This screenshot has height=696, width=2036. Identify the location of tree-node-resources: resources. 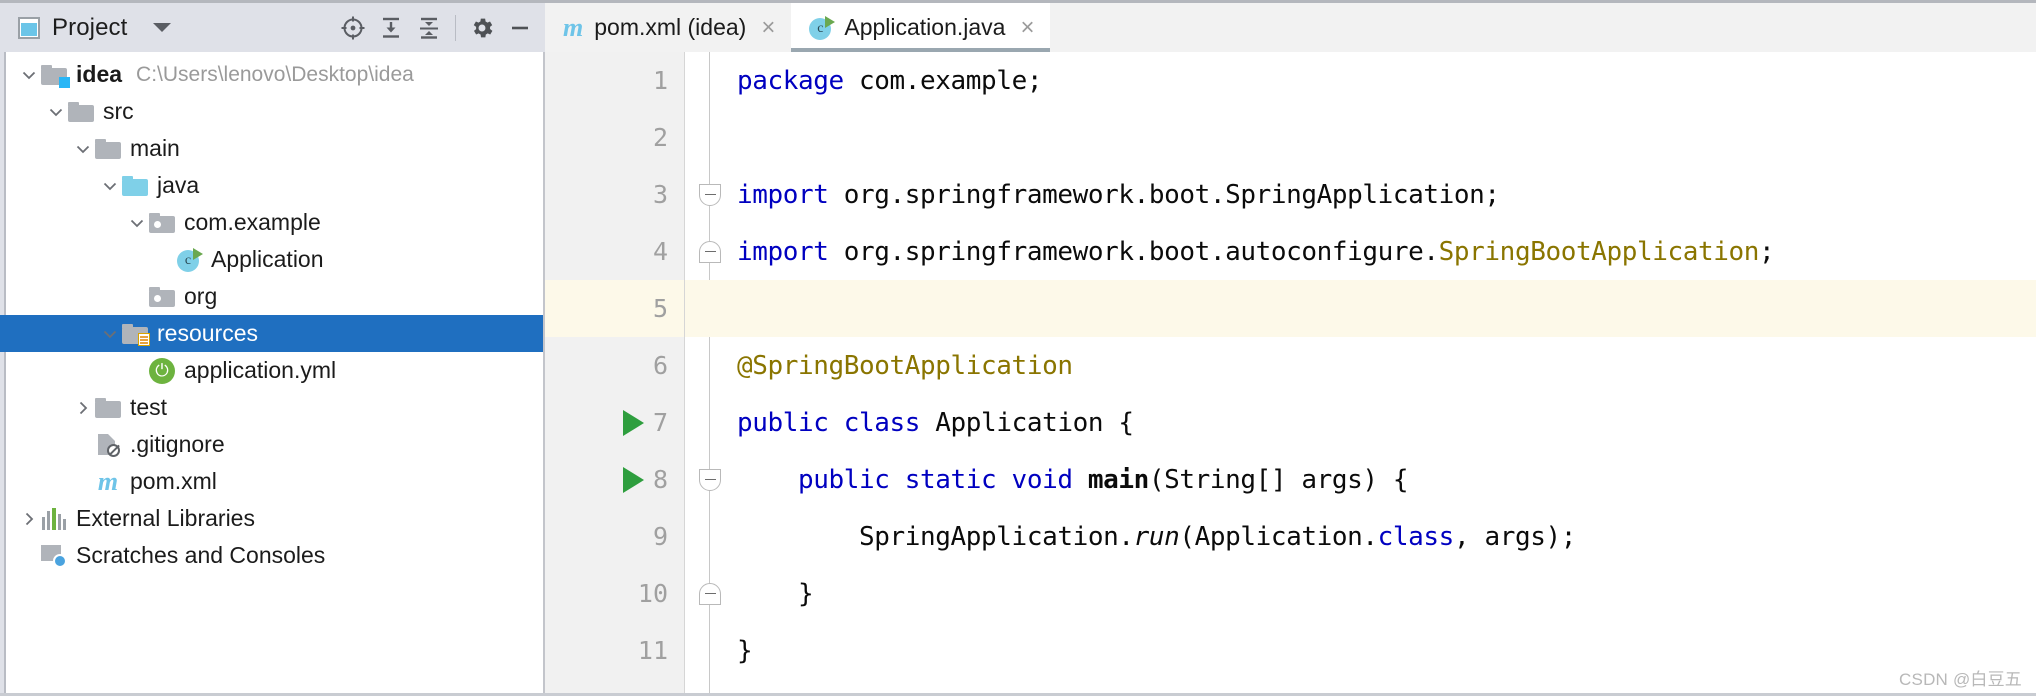
(271, 333).